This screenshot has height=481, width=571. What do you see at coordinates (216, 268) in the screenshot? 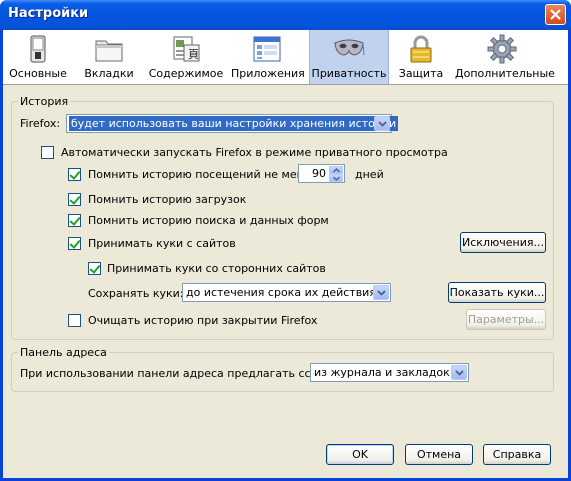
I see `third-party-cookies-label: Принимать куки со сторонних сайтов` at bounding box center [216, 268].